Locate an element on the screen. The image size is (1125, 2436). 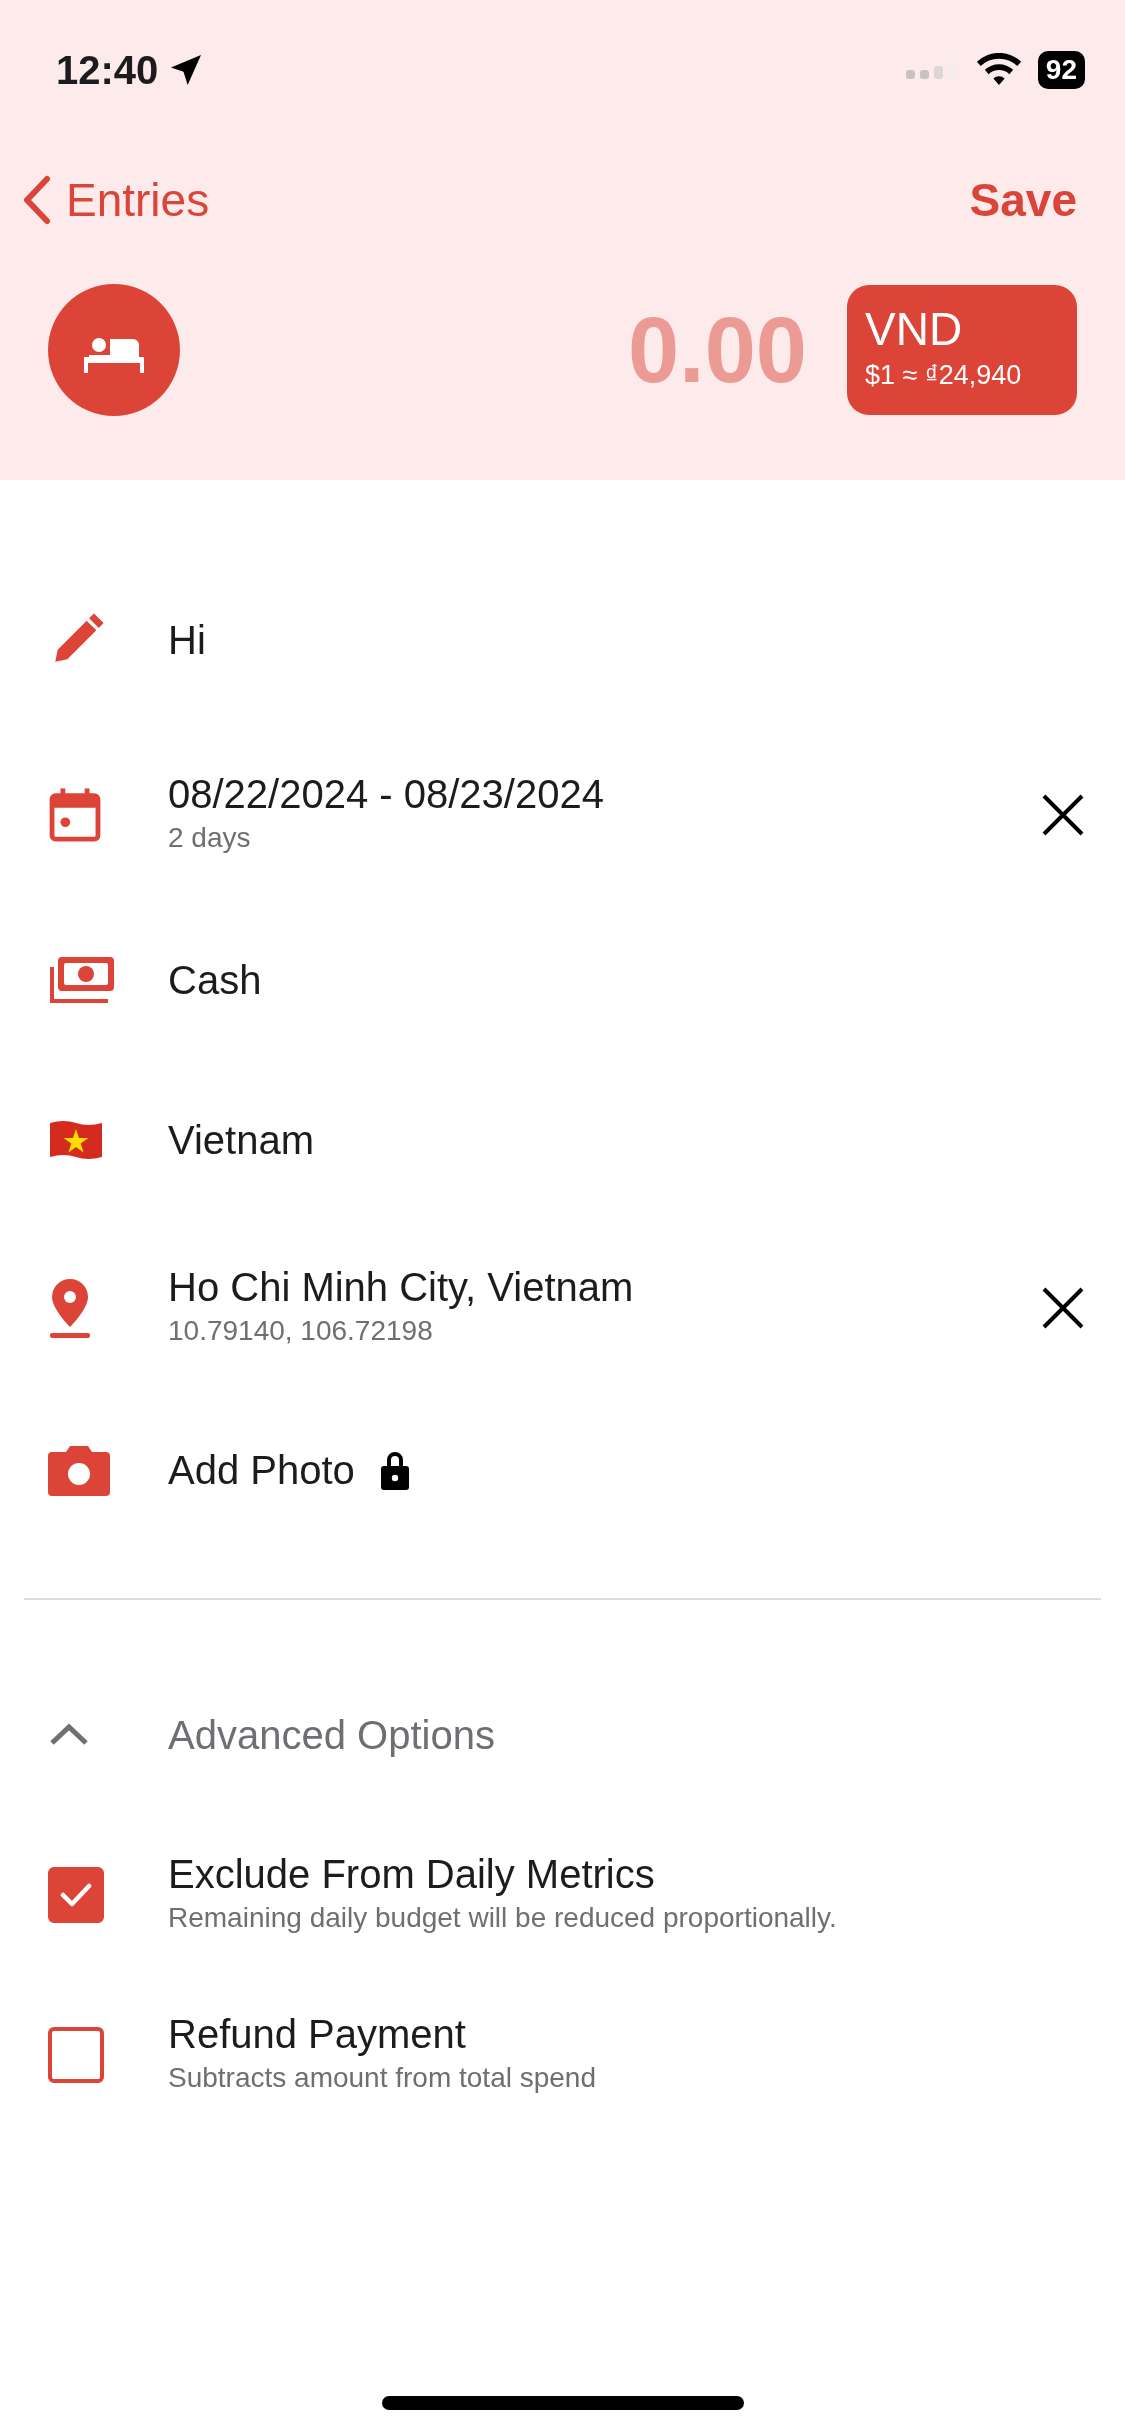
calendar-icon is located at coordinates (75, 815).